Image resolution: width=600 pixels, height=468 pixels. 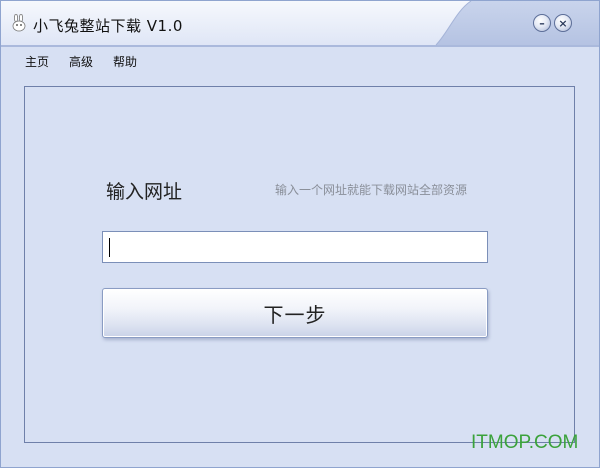 I want to click on title-bar: 小飞兔整站下载 V1.0 – ×, so click(x=300, y=24).